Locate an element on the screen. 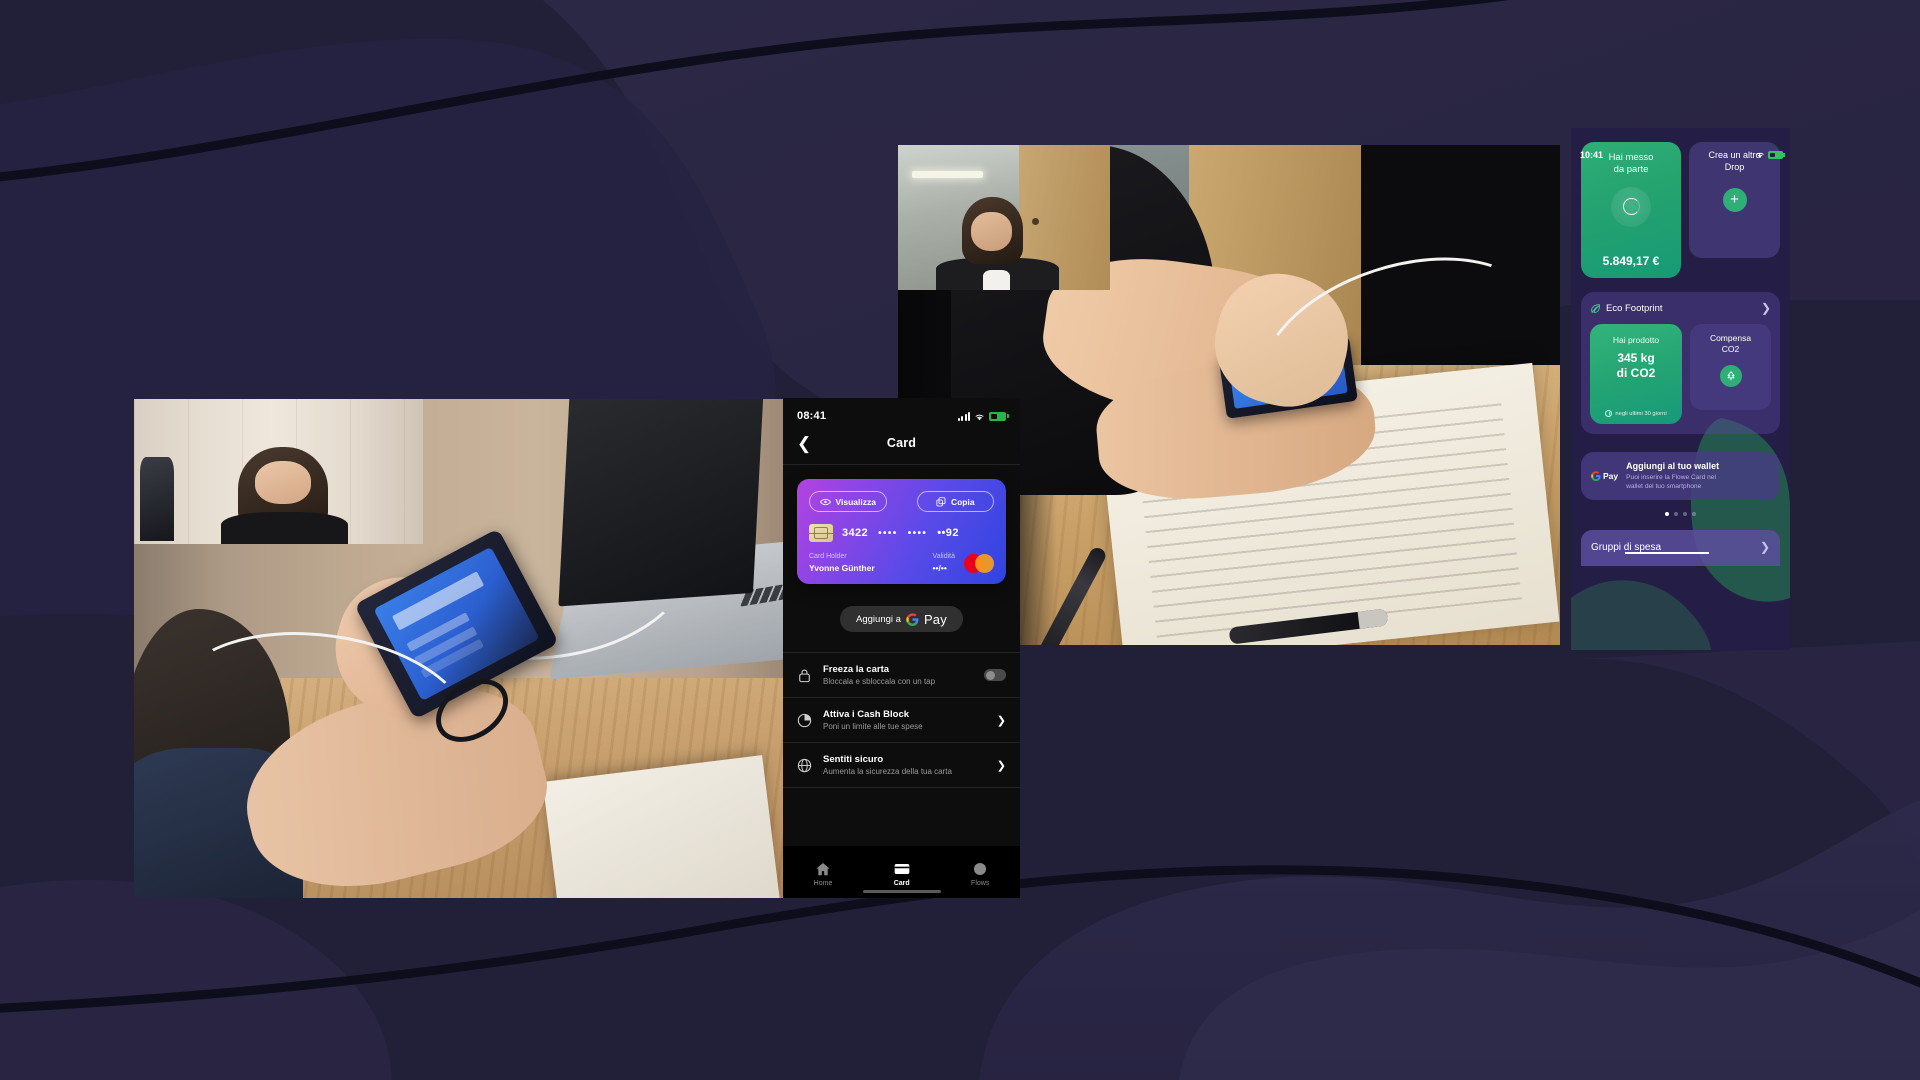 This screenshot has height=1080, width=1920. co2-value-line-1: 345 kg is located at coordinates (1636, 358).